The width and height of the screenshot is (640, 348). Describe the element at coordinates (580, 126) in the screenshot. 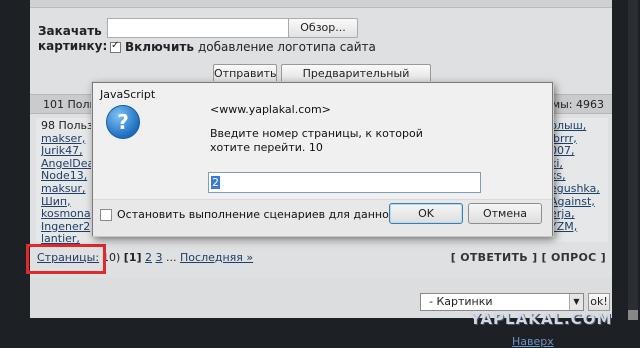

I see `user-link: рлыш,` at that location.